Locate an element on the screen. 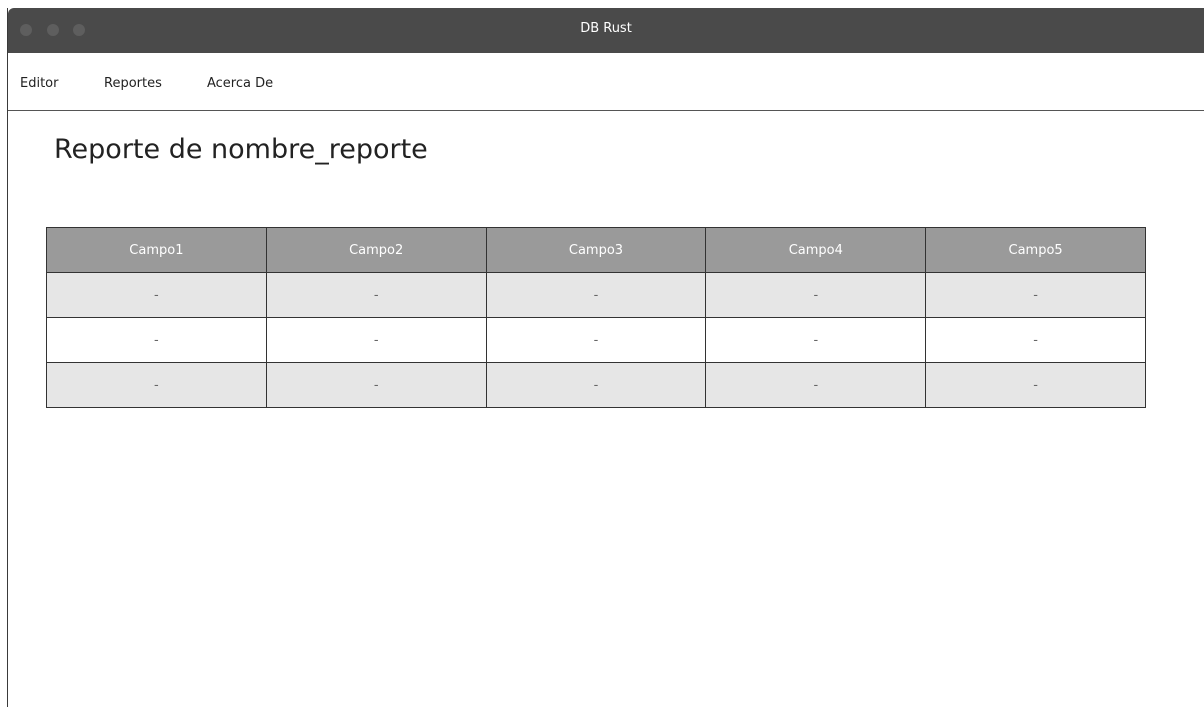 This screenshot has width=1204, height=707. title-bar: DB Rust is located at coordinates (606, 30).